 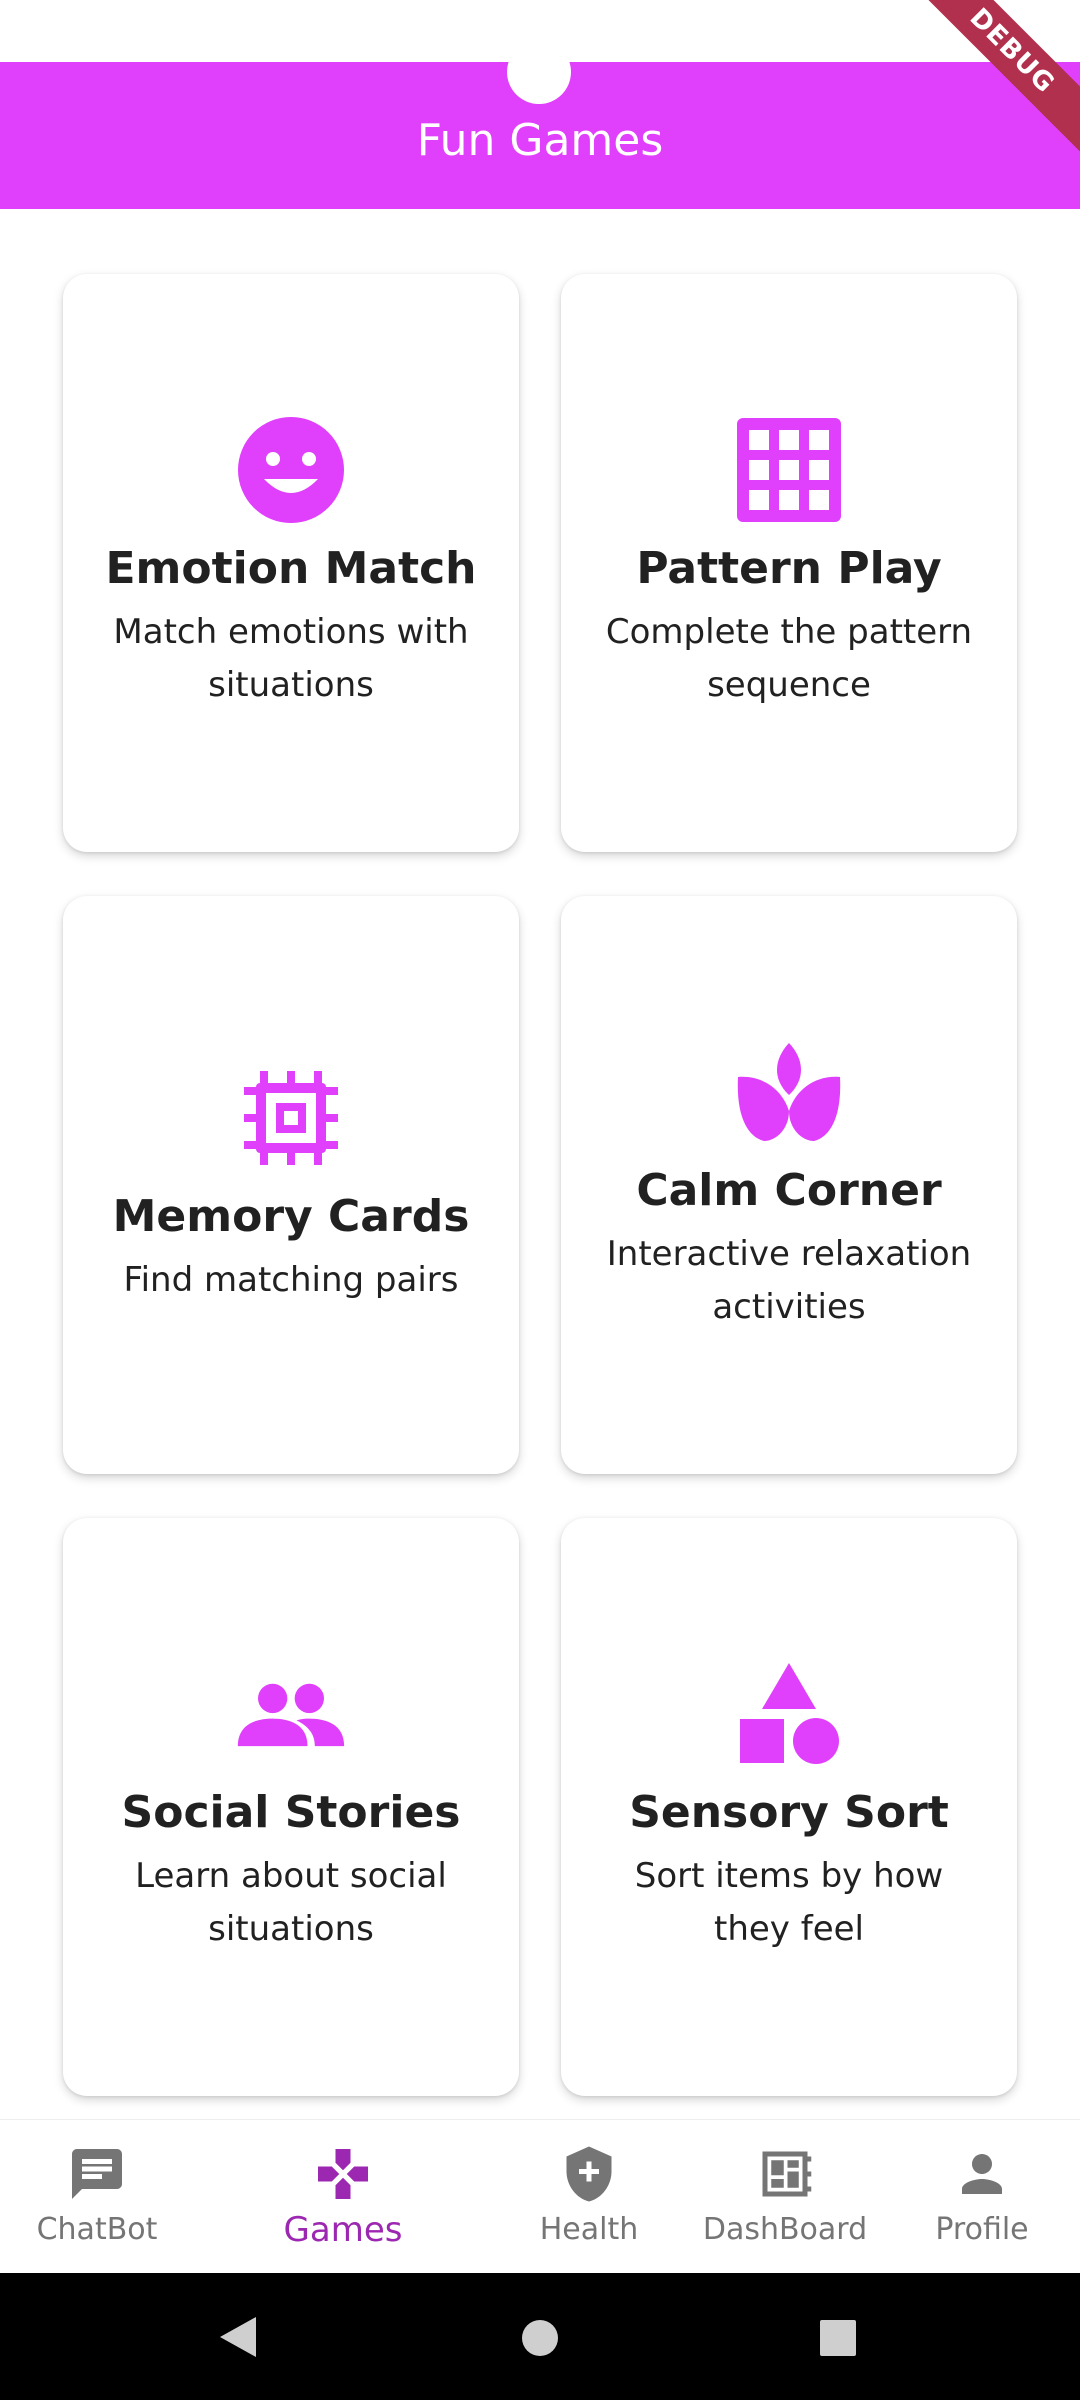 What do you see at coordinates (291, 1185) in the screenshot?
I see `game-card-memory-cards: Memory Cards Find matching pairs` at bounding box center [291, 1185].